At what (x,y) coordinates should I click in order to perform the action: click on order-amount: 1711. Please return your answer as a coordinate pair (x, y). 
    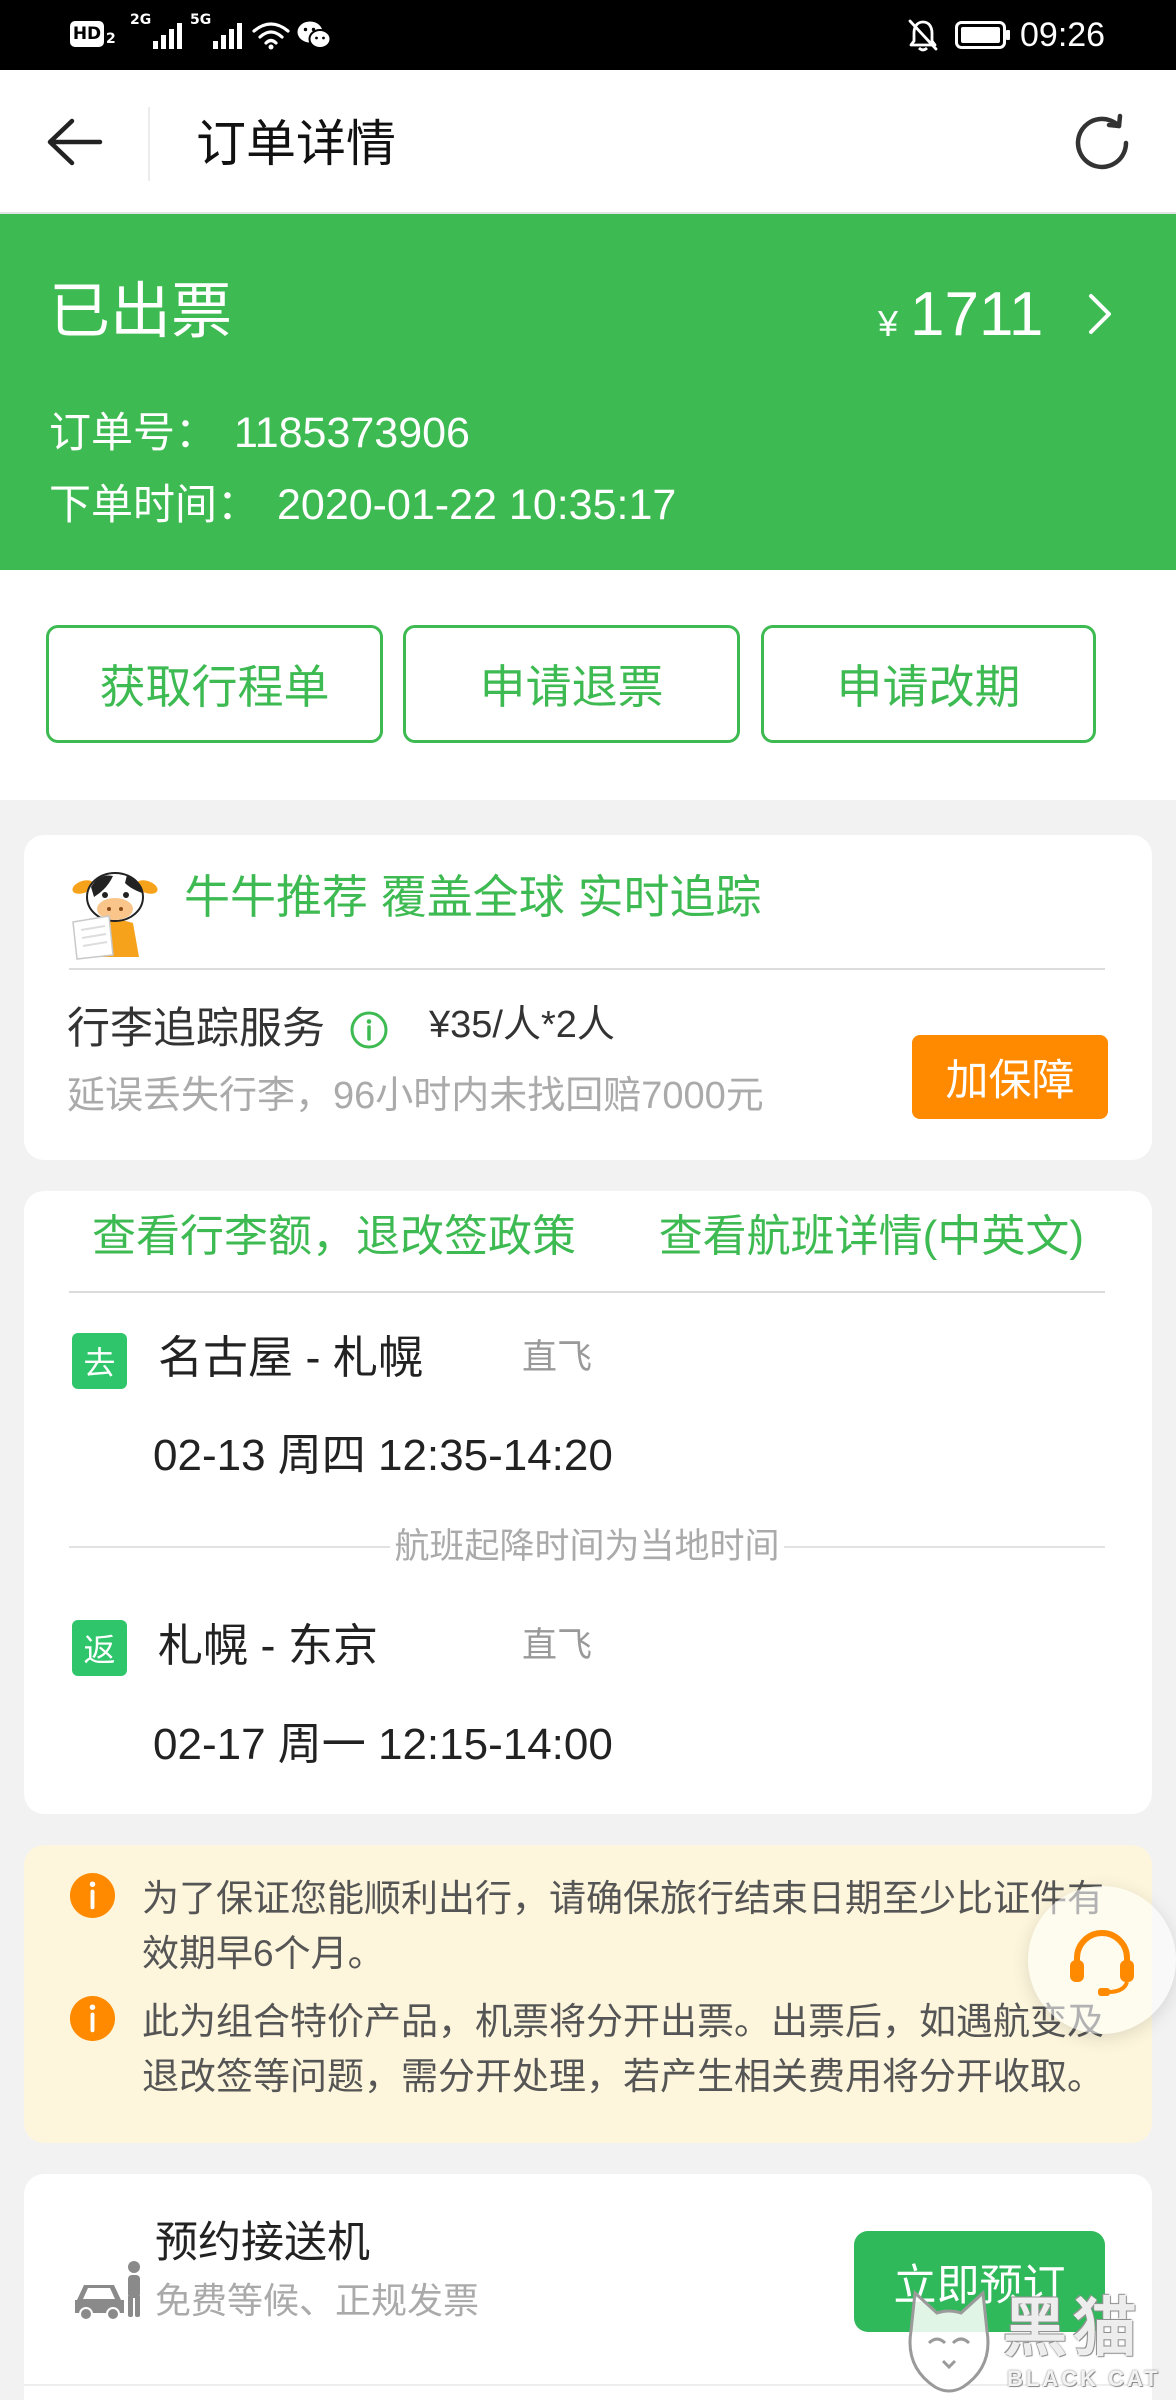
    Looking at the image, I should click on (976, 315).